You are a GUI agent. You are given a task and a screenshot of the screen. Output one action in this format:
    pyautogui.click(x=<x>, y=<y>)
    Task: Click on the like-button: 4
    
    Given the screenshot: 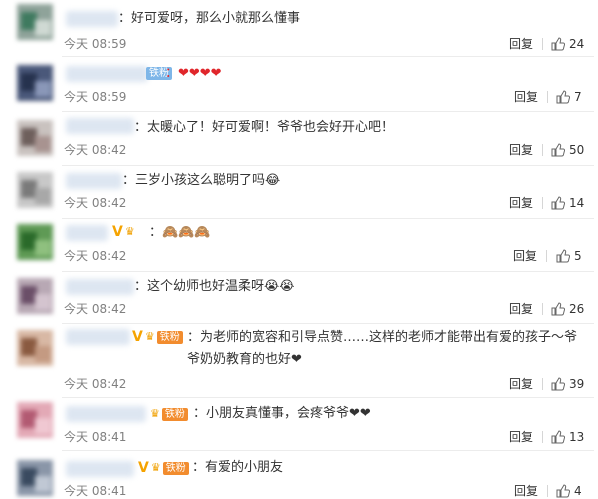 What is the action you would take?
    pyautogui.click(x=569, y=491)
    